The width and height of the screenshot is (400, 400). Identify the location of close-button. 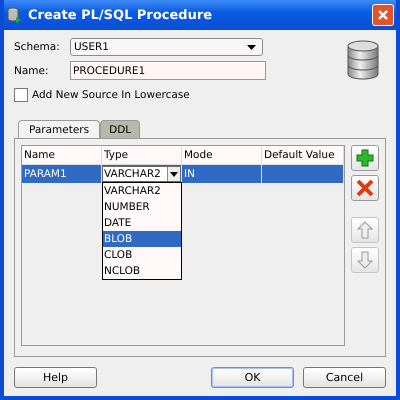
(383, 15).